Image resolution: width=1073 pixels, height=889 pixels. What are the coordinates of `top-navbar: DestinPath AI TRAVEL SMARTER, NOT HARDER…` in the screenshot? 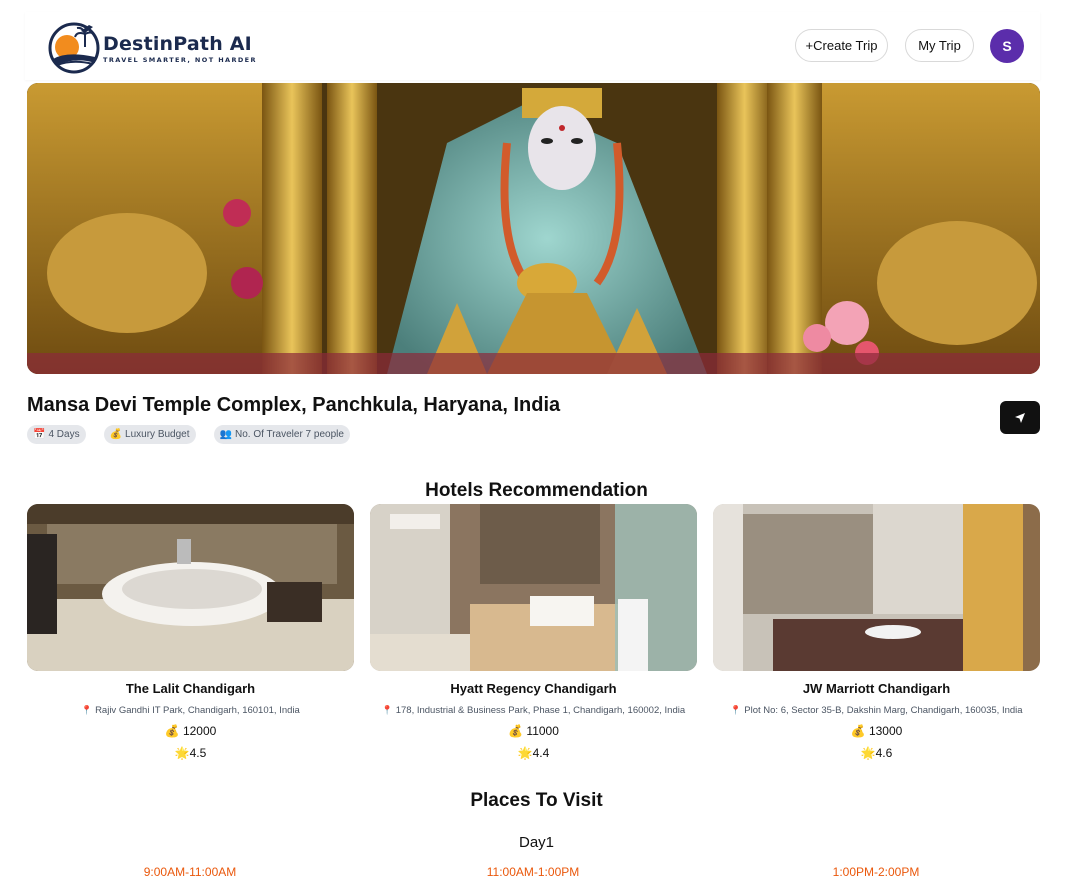 It's located at (532, 46).